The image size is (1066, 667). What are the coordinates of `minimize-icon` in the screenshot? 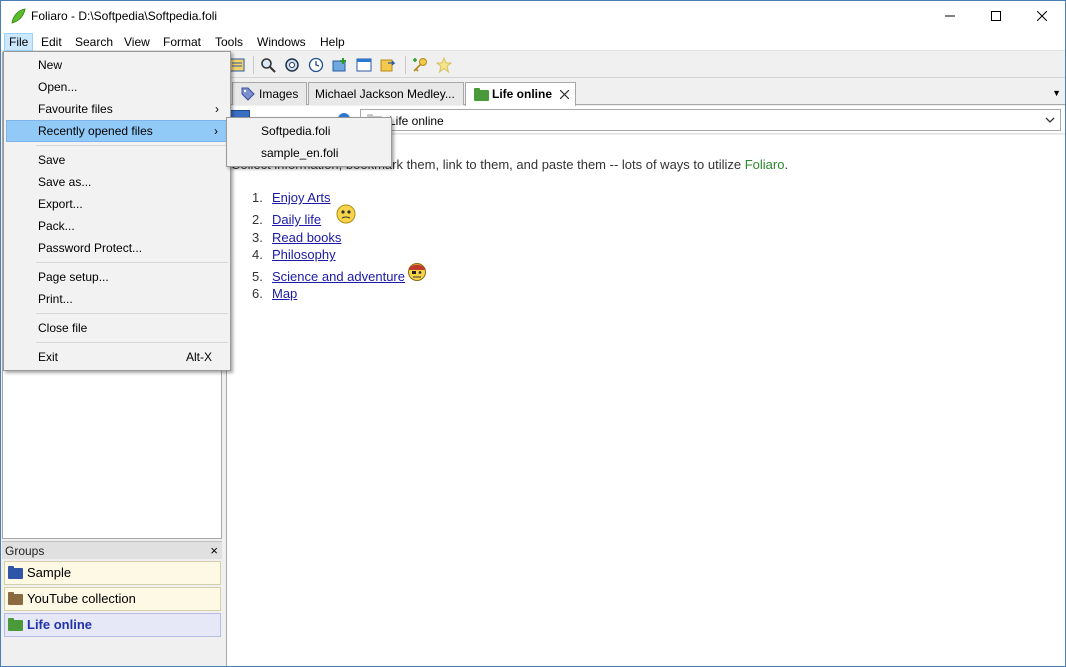 It's located at (950, 16).